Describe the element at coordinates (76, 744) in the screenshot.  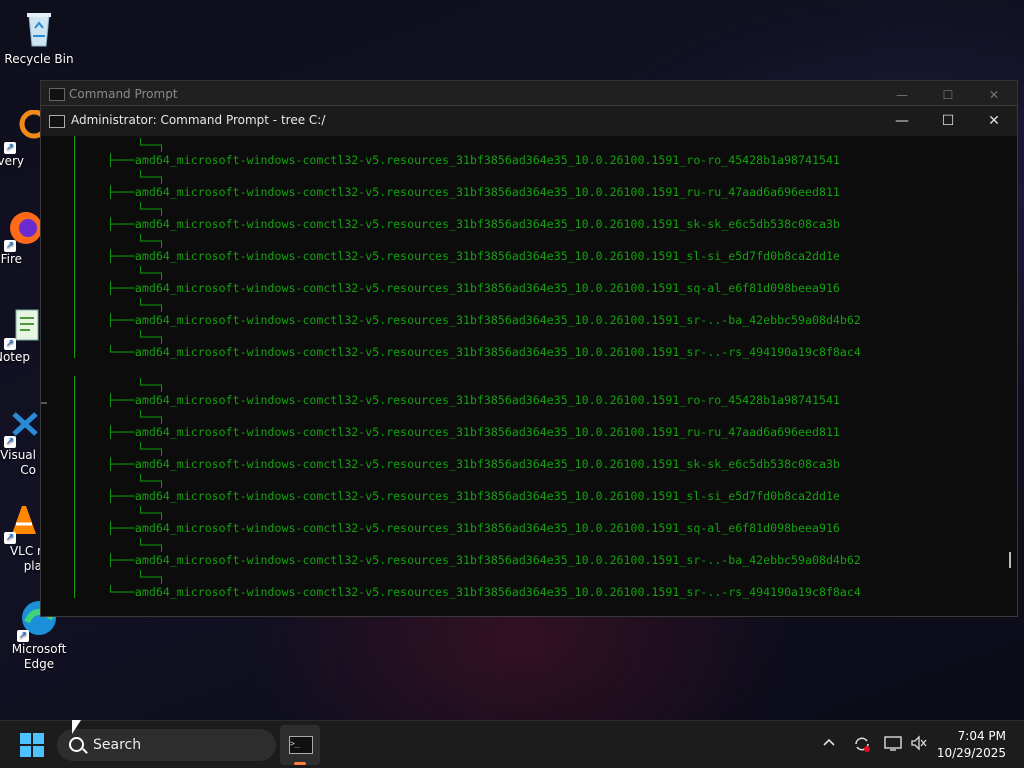
I see `search-icon` at that location.